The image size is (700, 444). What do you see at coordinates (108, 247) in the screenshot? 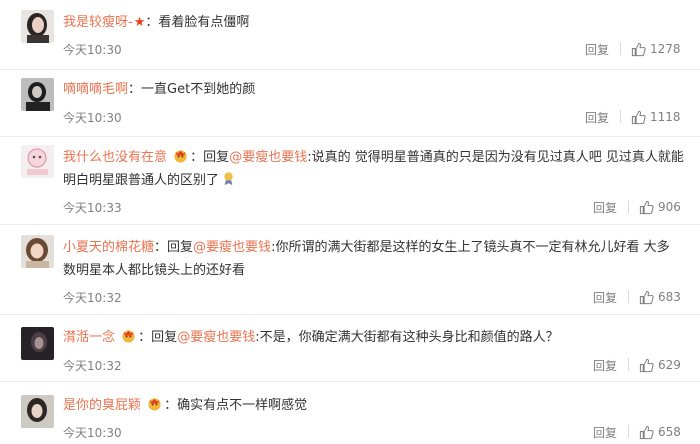
I see `username: 小夏天的棉花糖` at bounding box center [108, 247].